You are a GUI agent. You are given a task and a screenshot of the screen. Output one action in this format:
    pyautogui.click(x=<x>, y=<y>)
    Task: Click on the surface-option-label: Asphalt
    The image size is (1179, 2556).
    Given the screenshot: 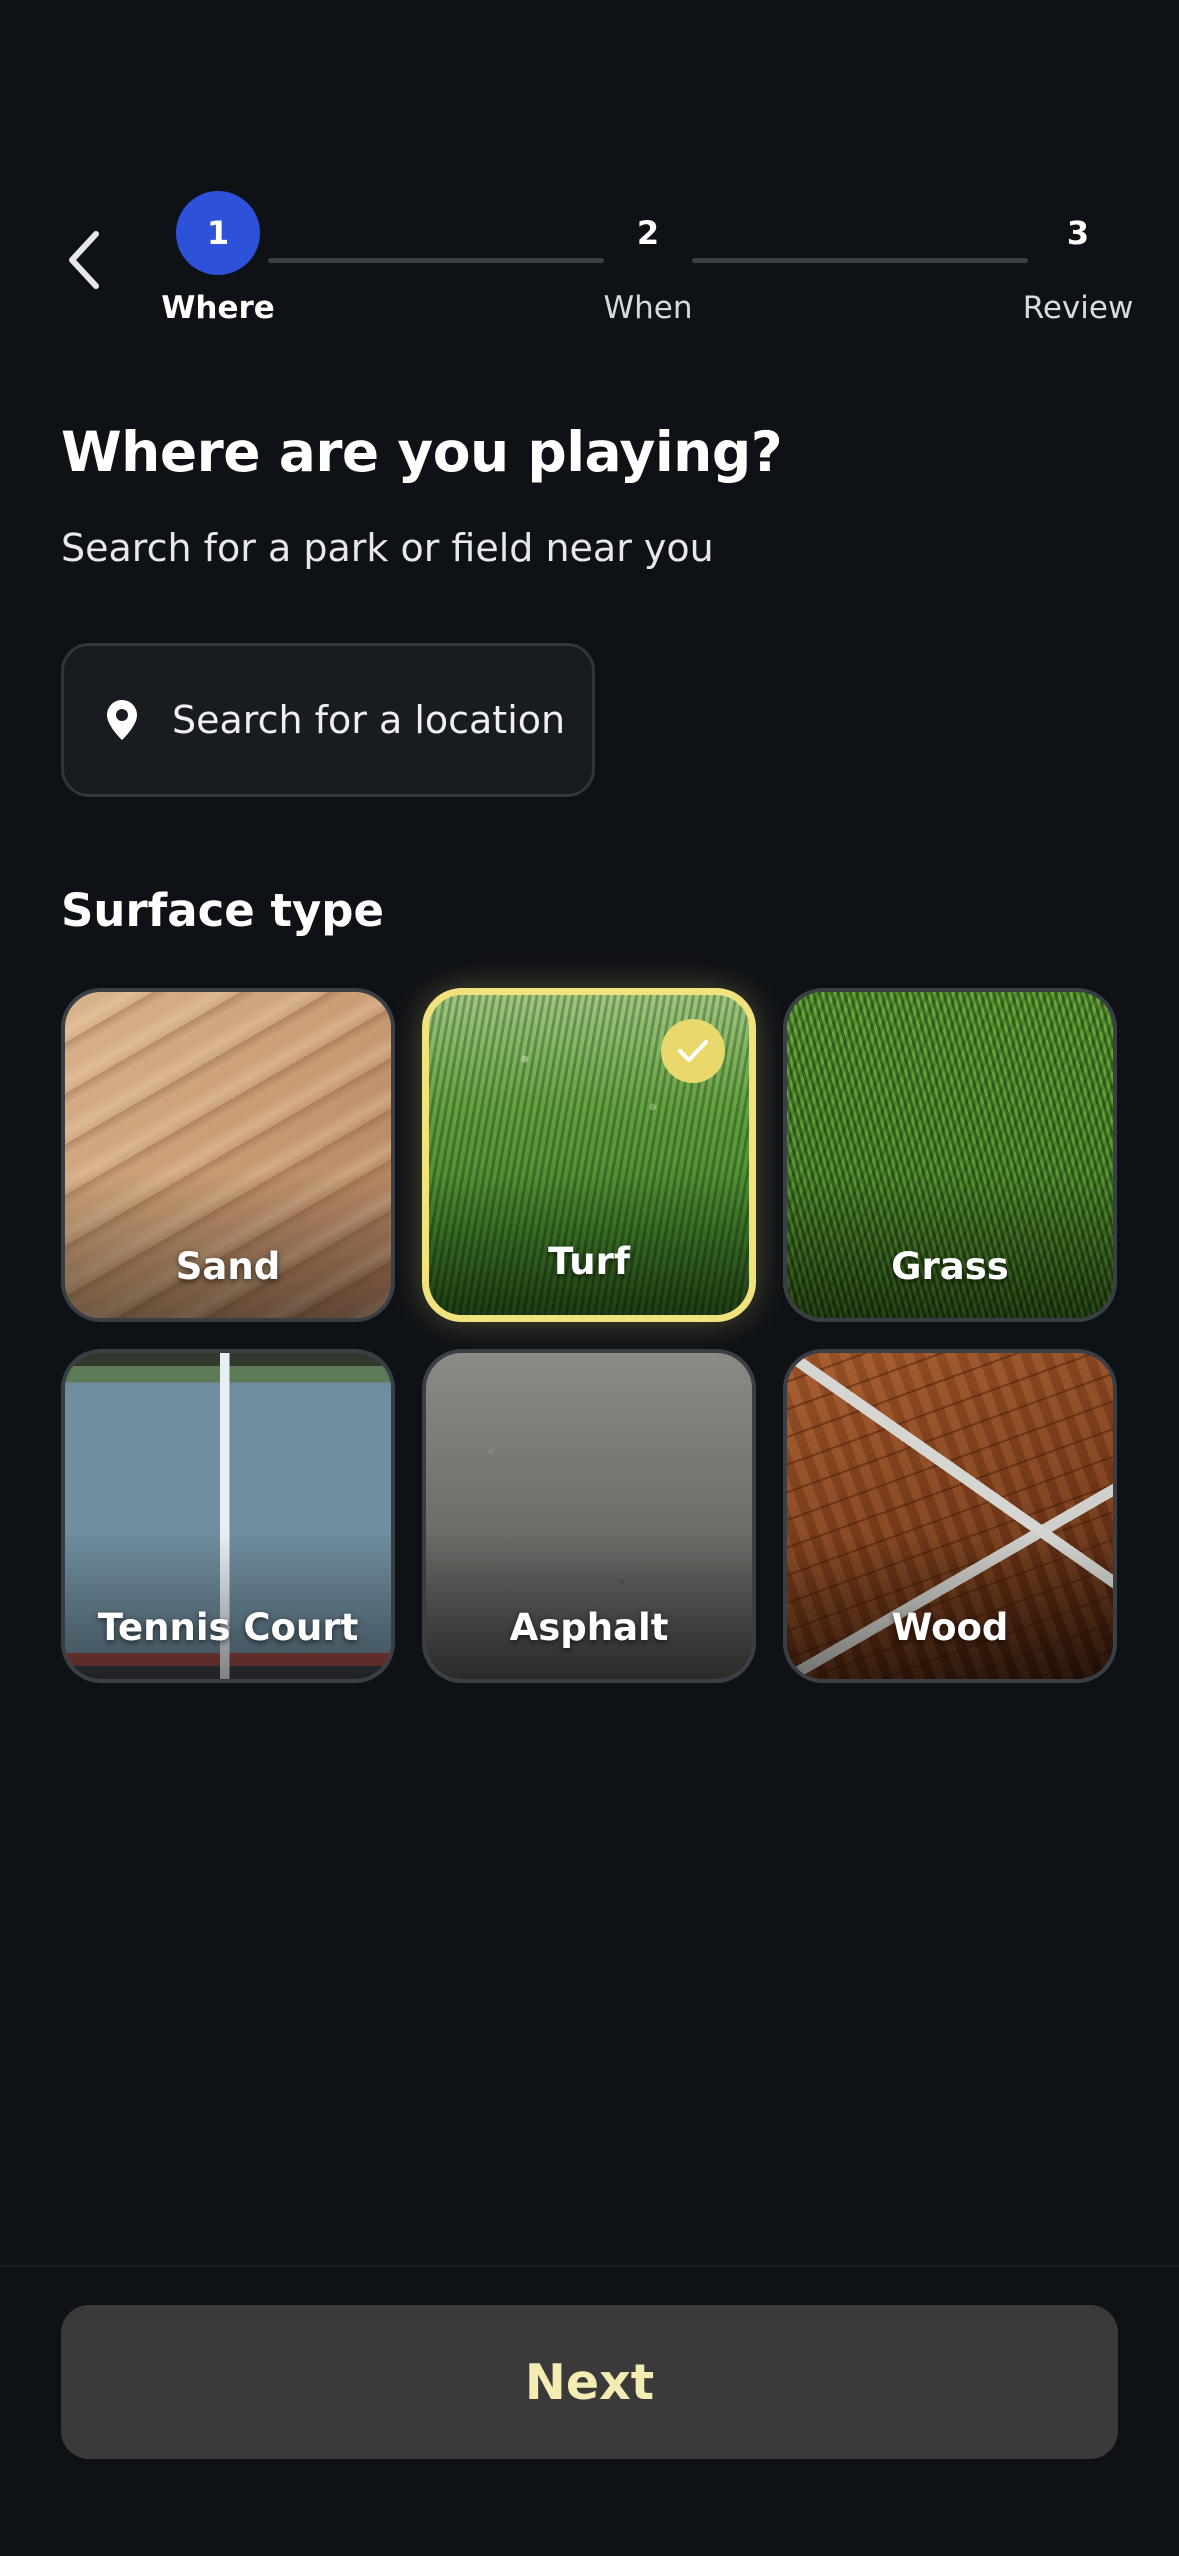 What is the action you would take?
    pyautogui.click(x=589, y=1627)
    